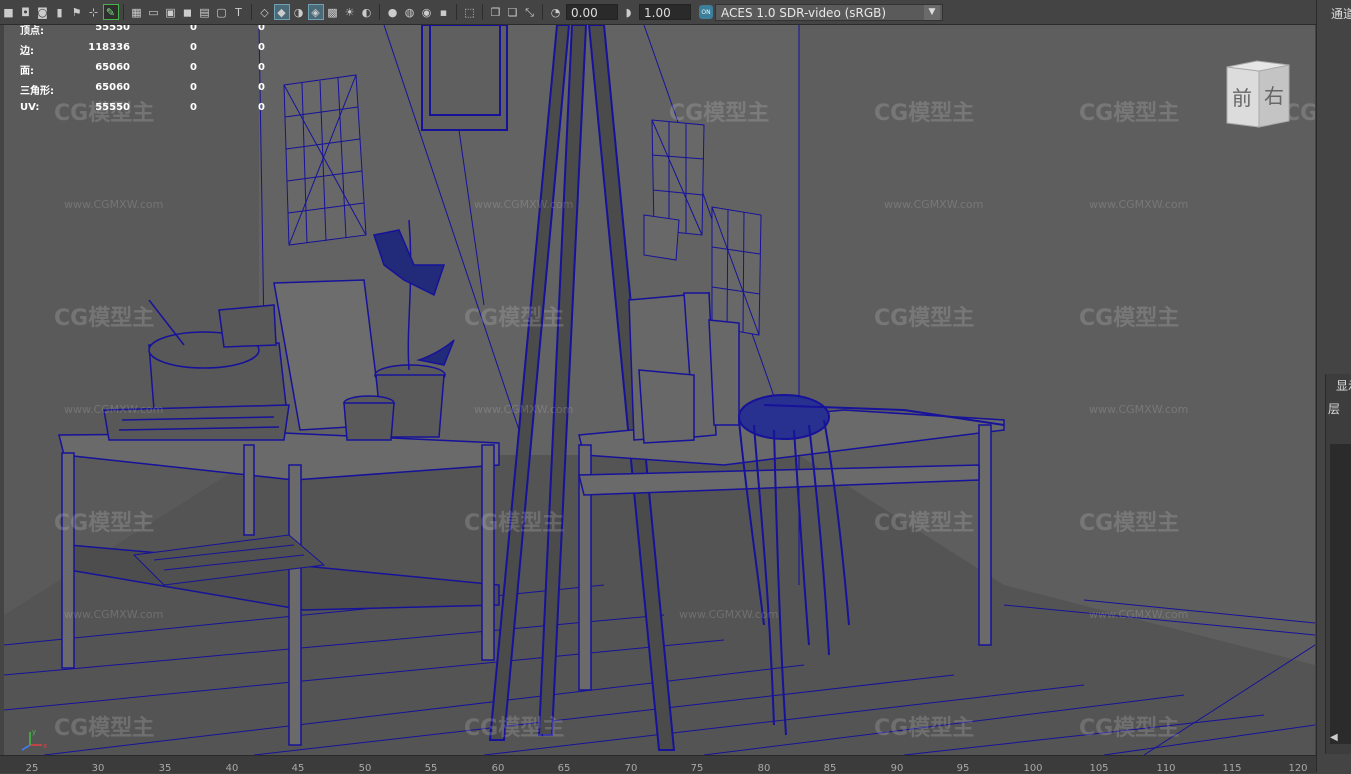 The height and width of the screenshot is (774, 1351). Describe the element at coordinates (109, 47) in the screenshot. I see `hud-value: 118336` at that location.